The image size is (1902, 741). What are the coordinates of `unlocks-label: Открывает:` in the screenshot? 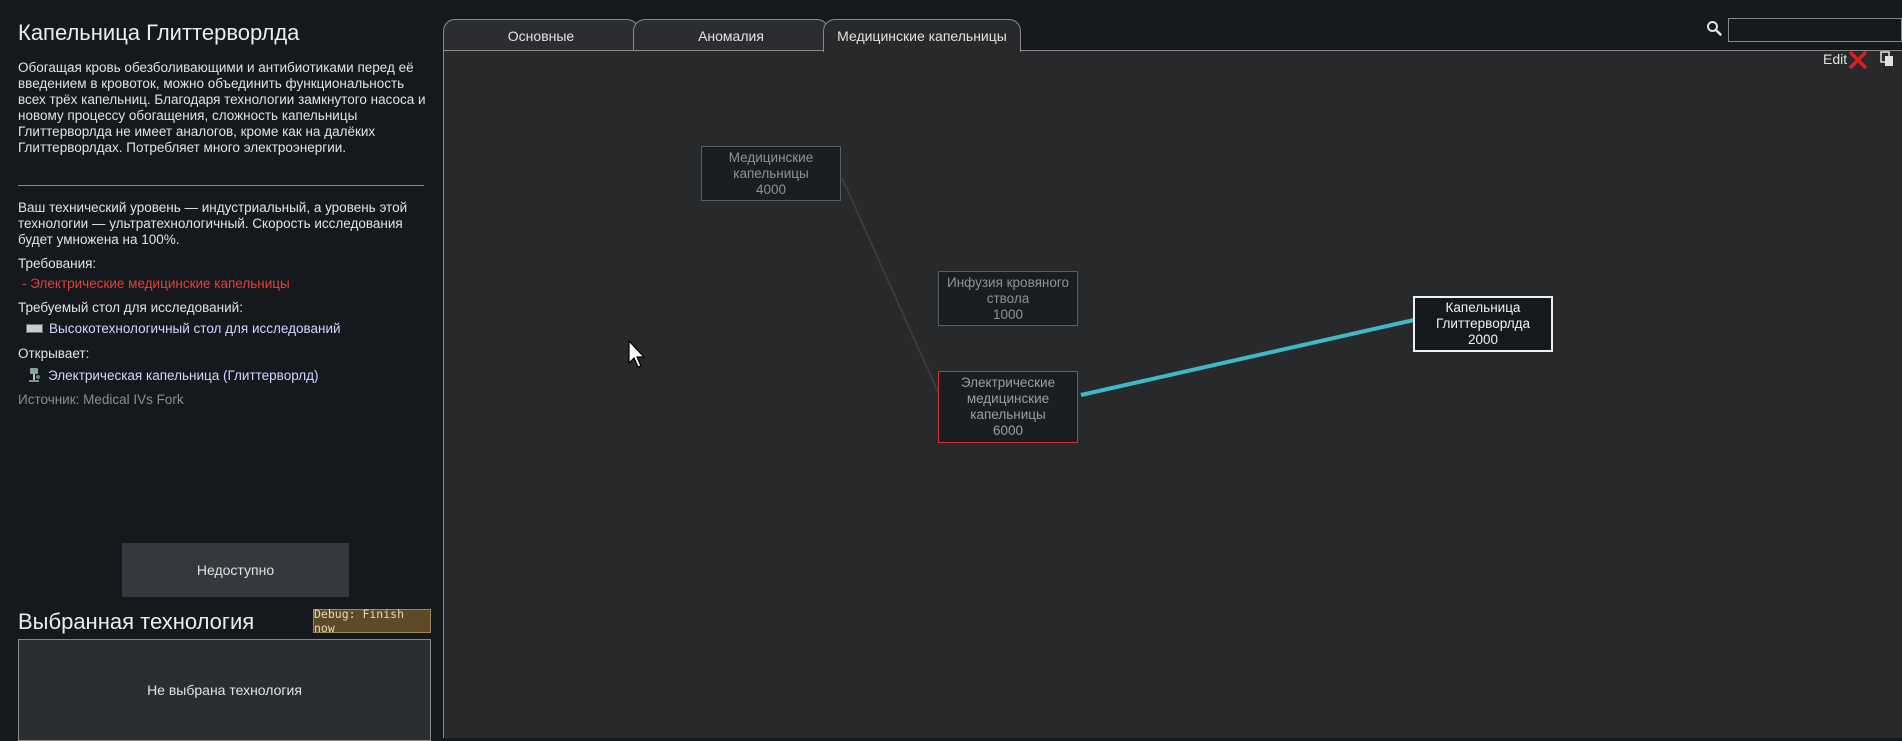 It's located at (54, 353).